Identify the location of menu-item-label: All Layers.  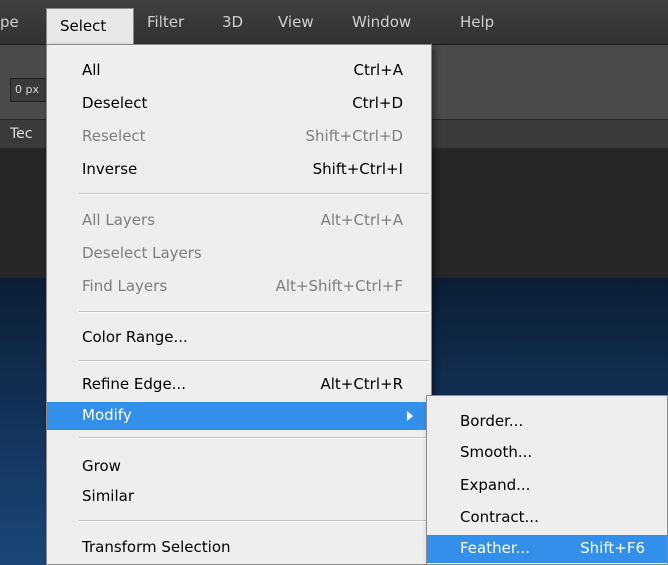
(119, 220).